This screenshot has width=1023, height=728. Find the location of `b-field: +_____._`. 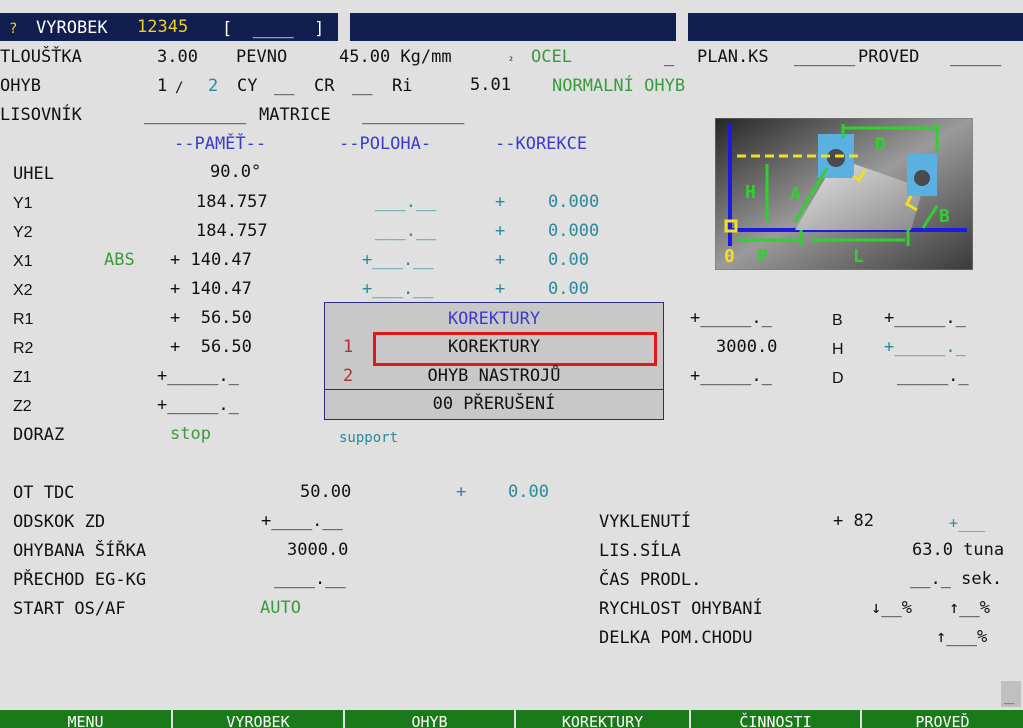

b-field: +_____._ is located at coordinates (925, 318).